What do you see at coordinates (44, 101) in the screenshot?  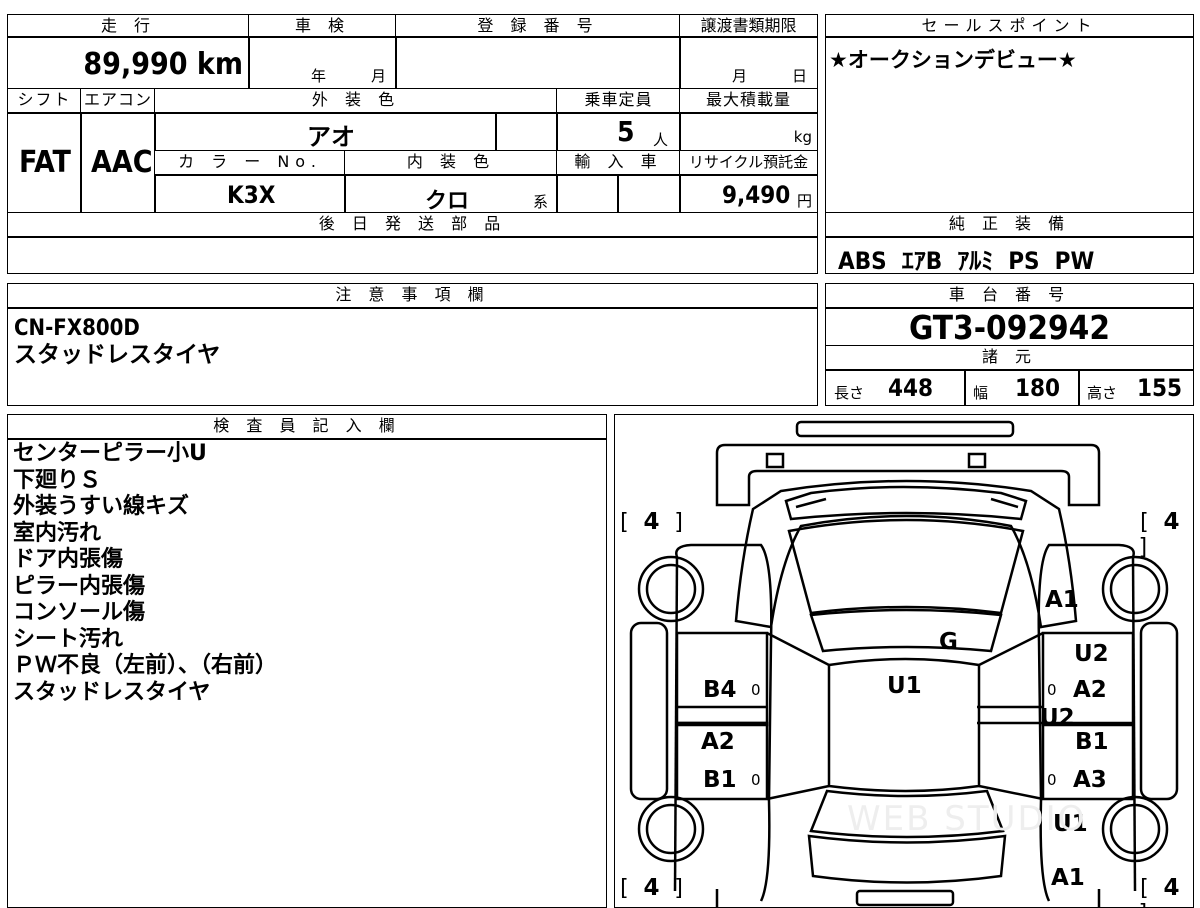 I see `shift-header: シフト` at bounding box center [44, 101].